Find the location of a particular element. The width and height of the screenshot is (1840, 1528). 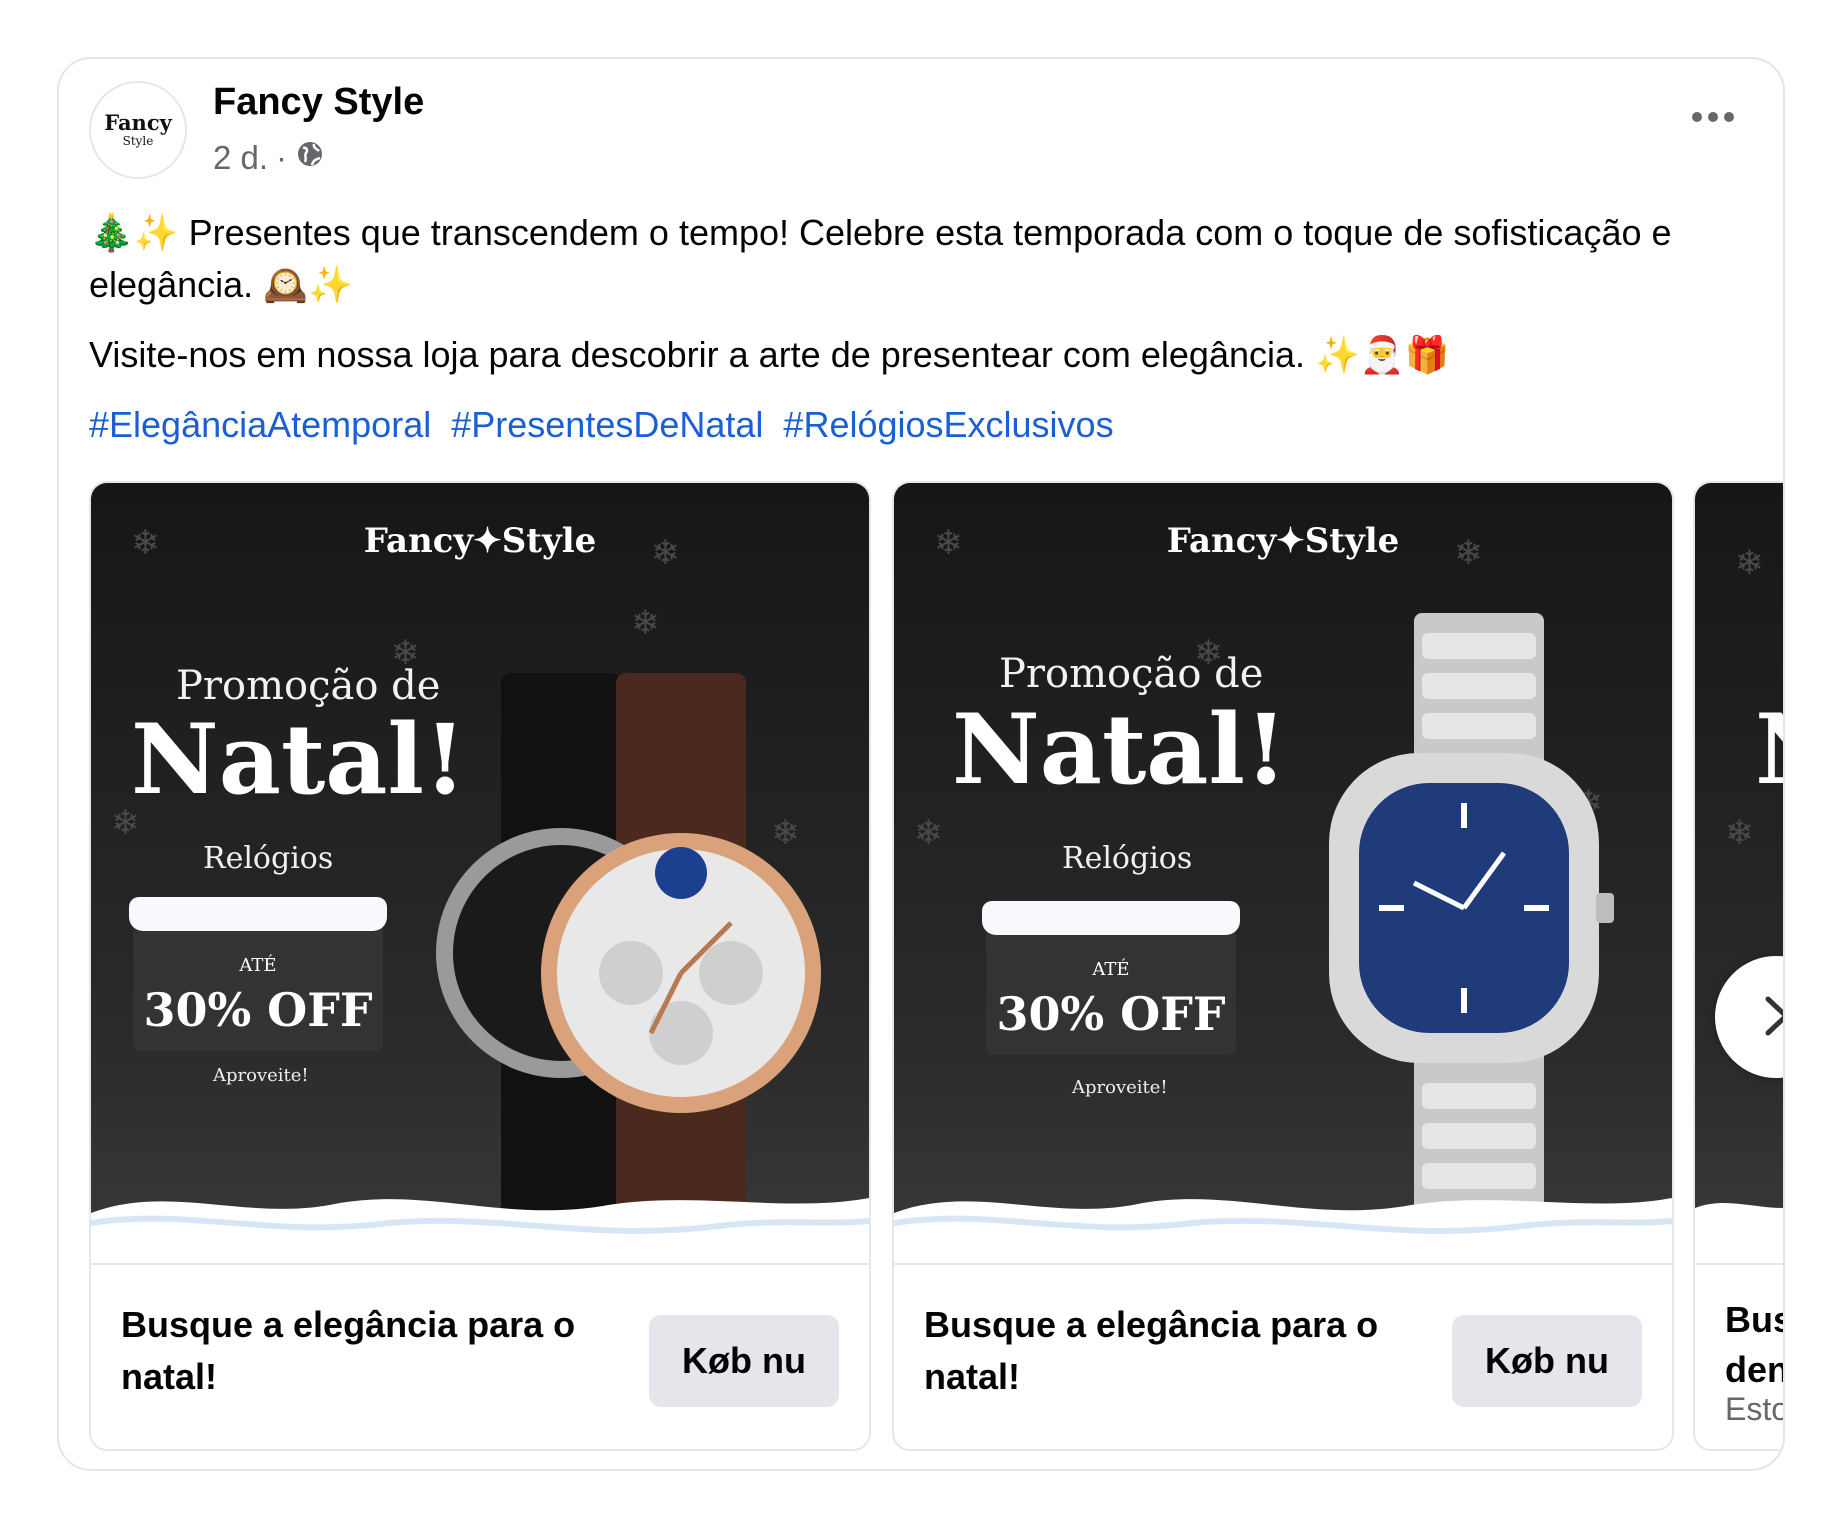

carousel-card-footer: Bus den Esto is located at coordinates (1740, 1356).